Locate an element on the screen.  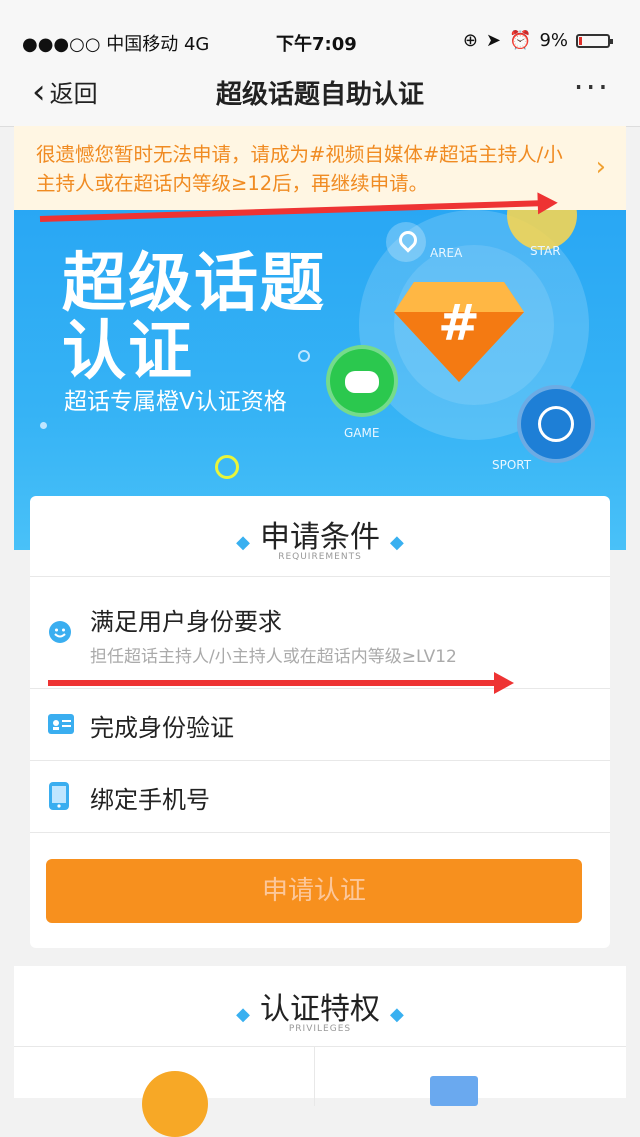
smiley-icon is located at coordinates (60, 632).